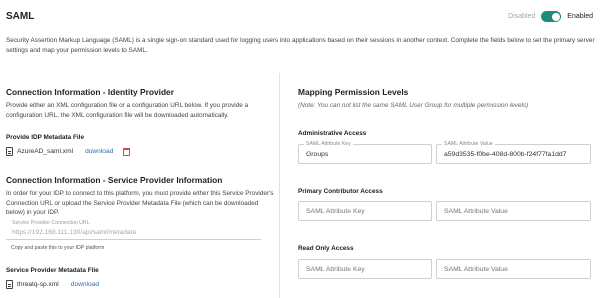 The image size is (600, 298). What do you see at coordinates (335, 211) in the screenshot?
I see `contributor-key-placeholder: SAML Attribute Key` at bounding box center [335, 211].